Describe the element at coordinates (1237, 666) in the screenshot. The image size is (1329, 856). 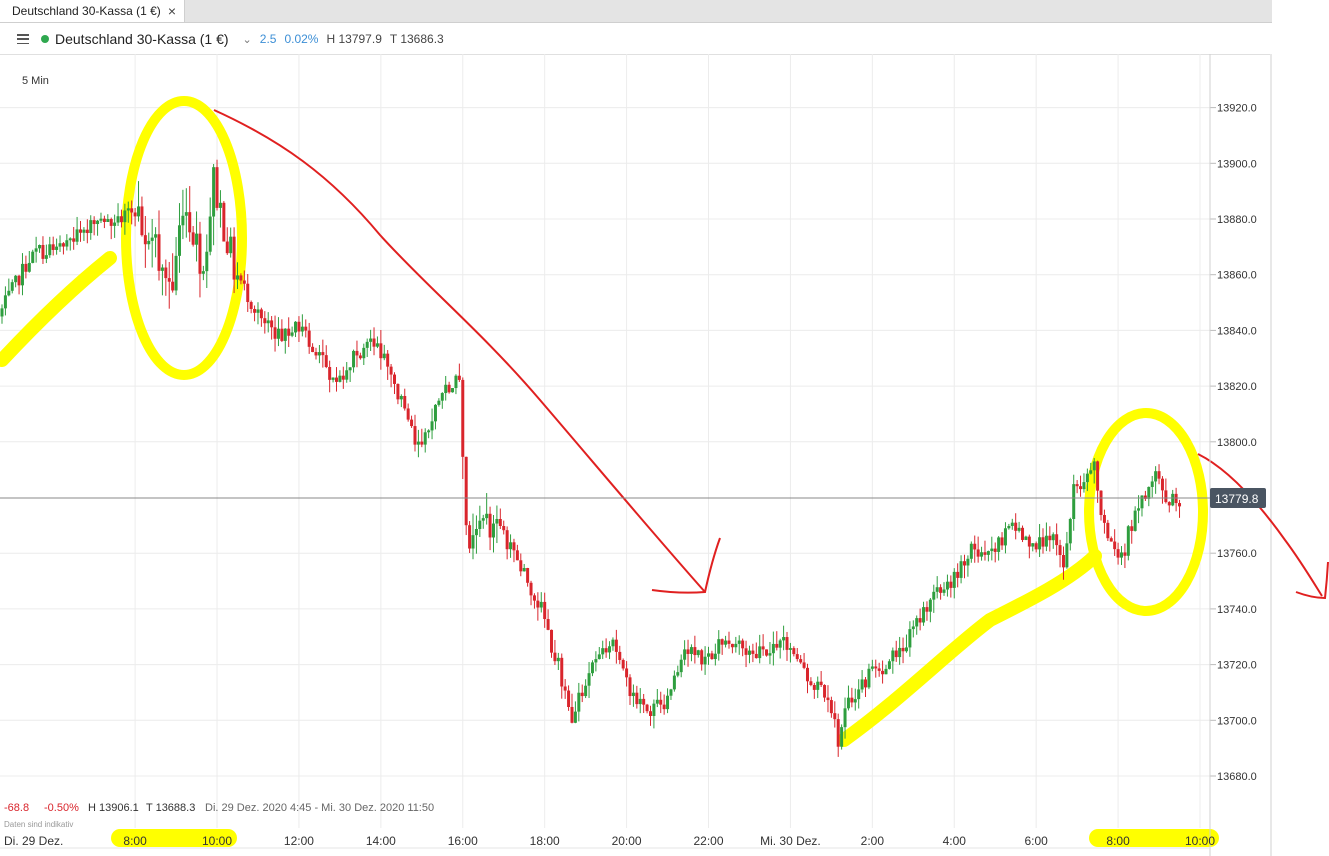
I see `y-tick-label: 13720.0` at that location.